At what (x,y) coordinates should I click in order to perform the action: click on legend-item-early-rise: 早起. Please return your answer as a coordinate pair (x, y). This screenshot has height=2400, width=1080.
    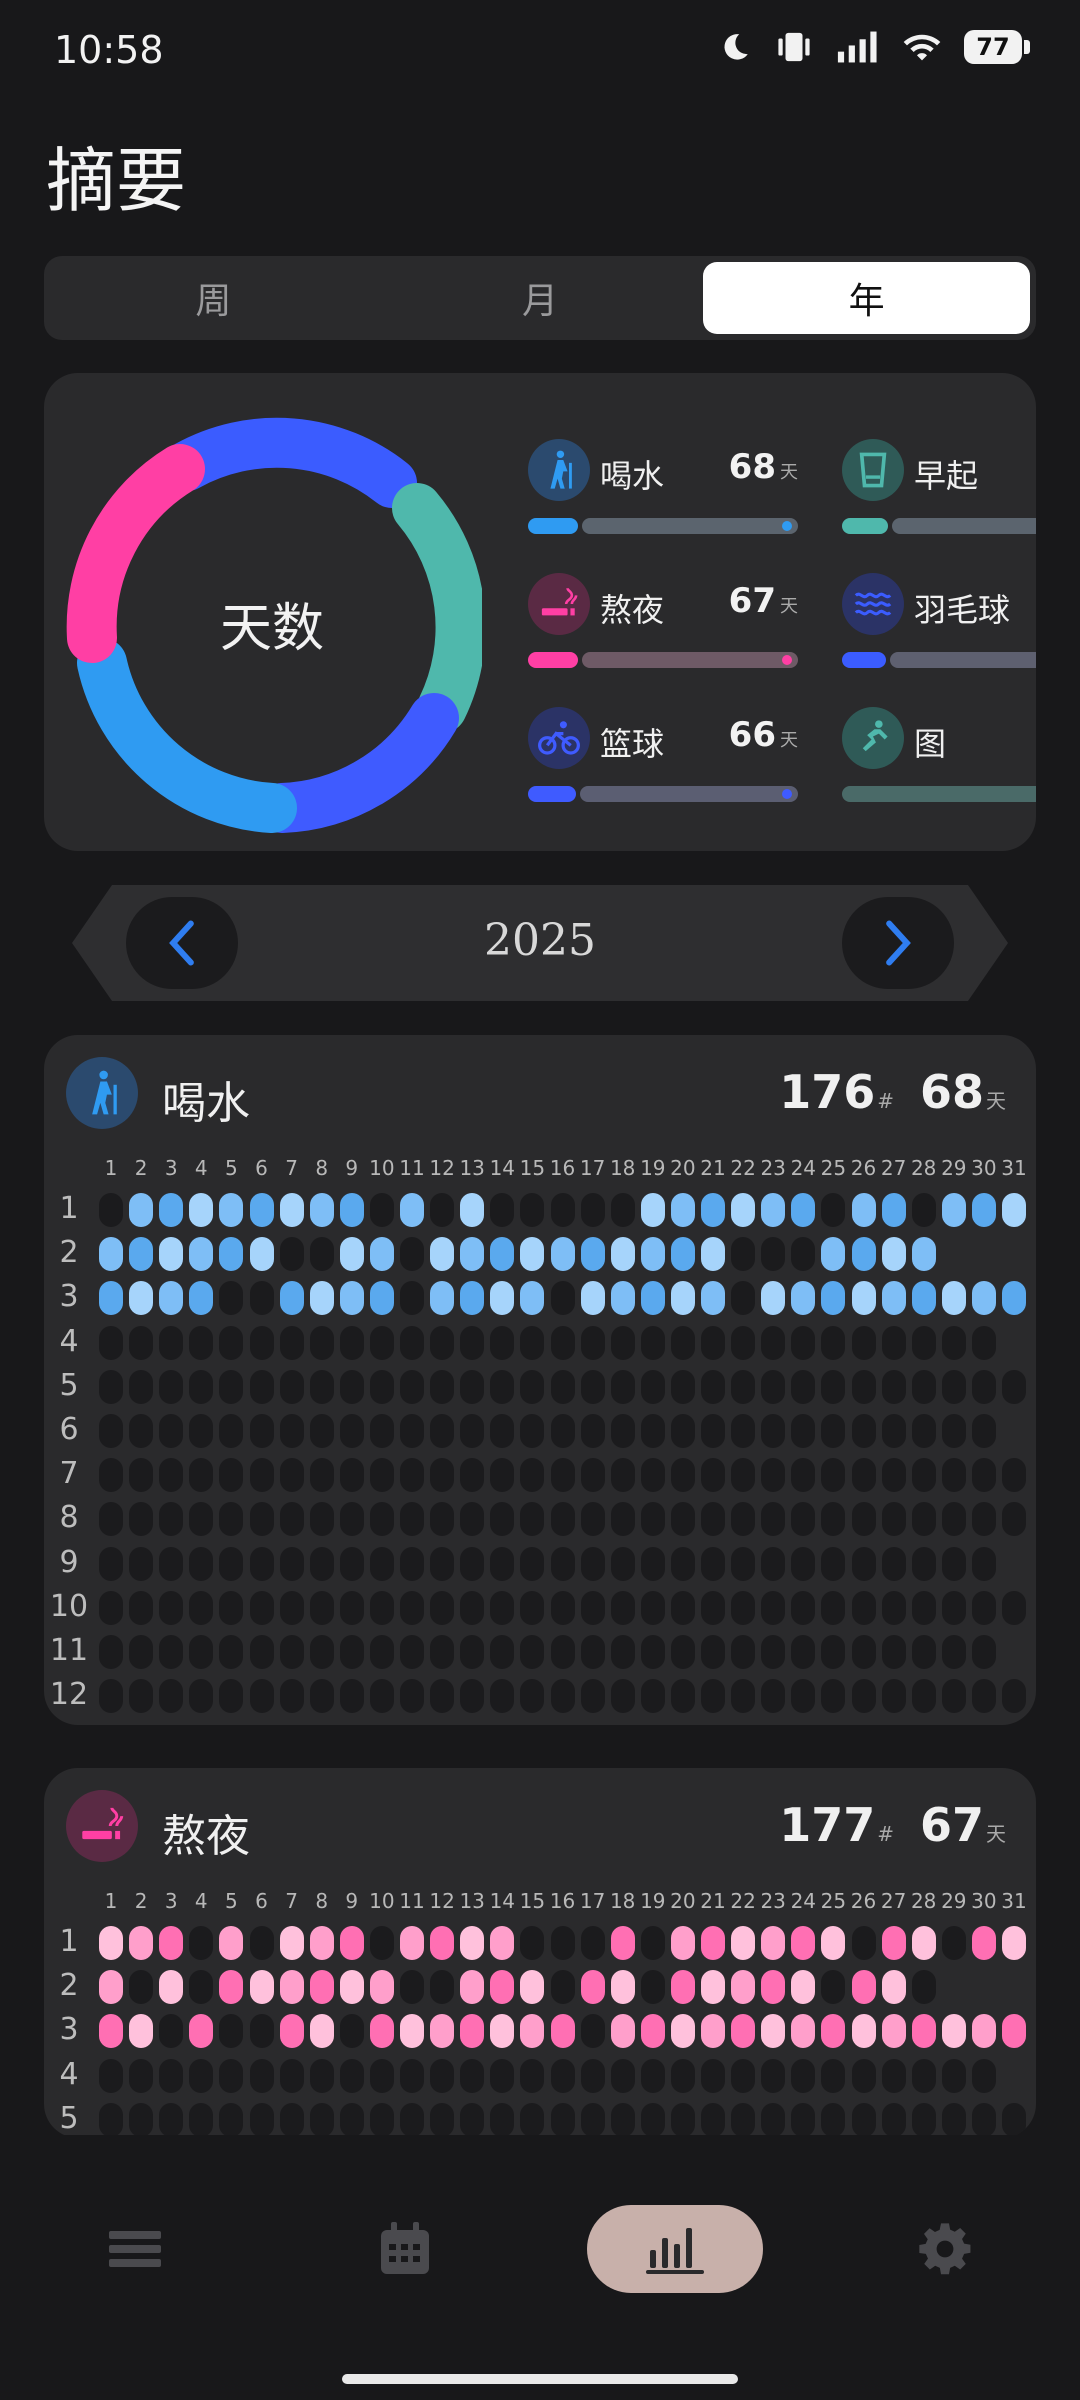
    Looking at the image, I should click on (939, 489).